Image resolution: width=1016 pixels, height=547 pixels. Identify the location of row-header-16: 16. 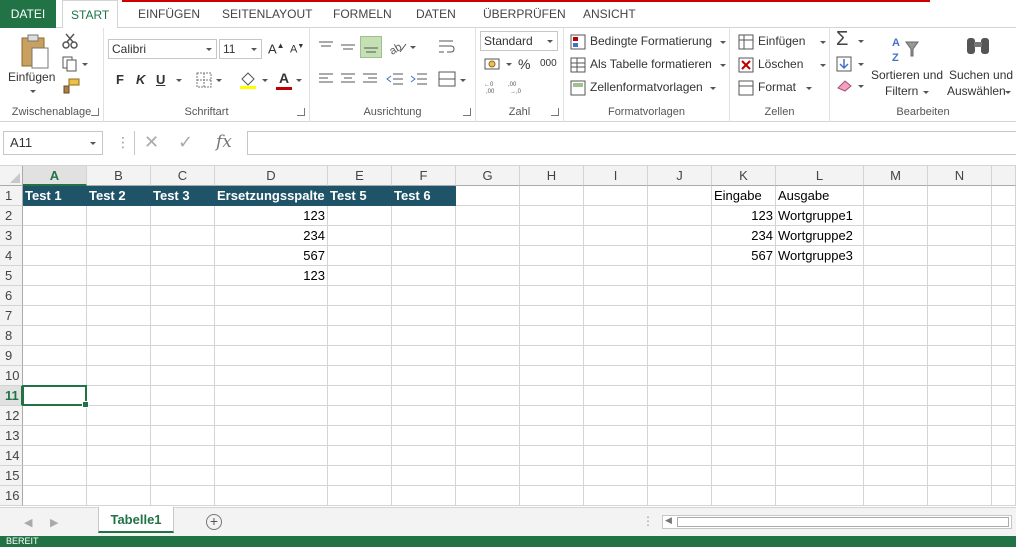
(11, 496).